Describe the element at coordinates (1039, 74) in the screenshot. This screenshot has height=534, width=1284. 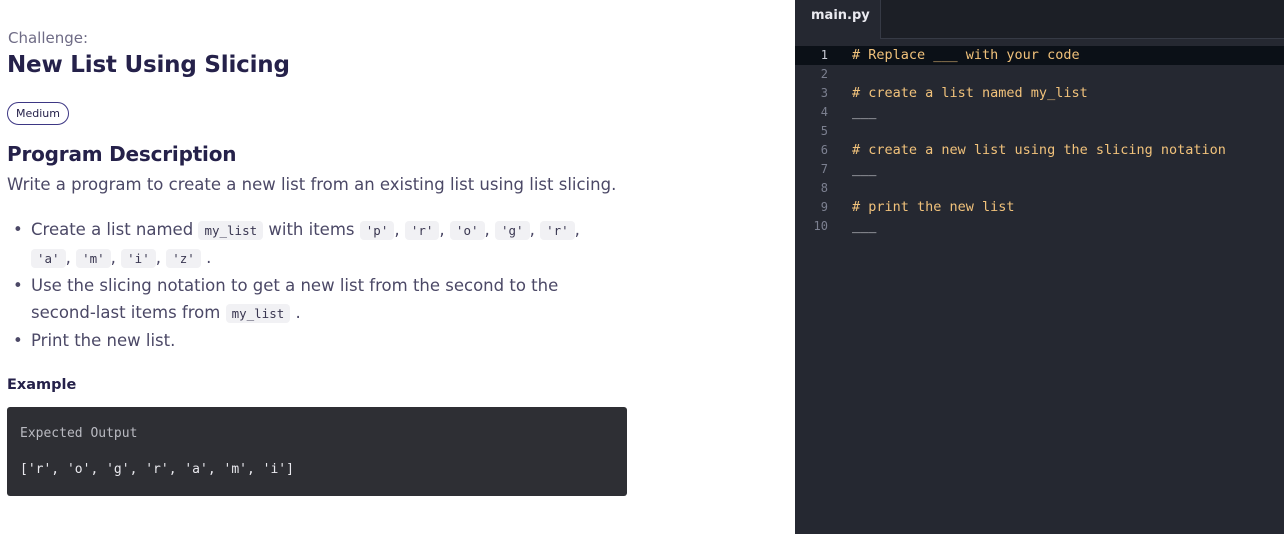
I see `code-line: 2` at that location.